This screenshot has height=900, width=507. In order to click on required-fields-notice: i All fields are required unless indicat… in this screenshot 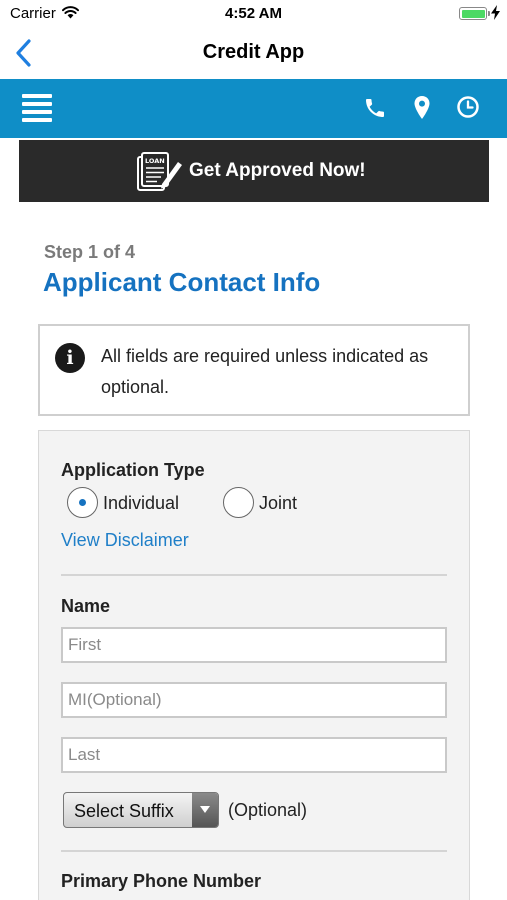, I will do `click(254, 370)`.